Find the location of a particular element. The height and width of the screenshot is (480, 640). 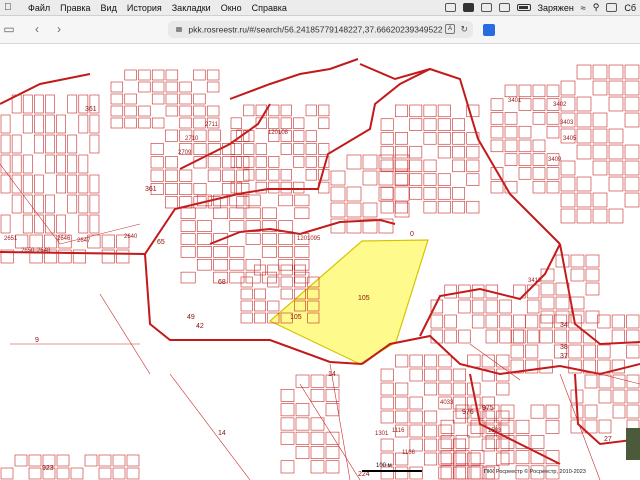

forward-icon: › is located at coordinates (59, 29).